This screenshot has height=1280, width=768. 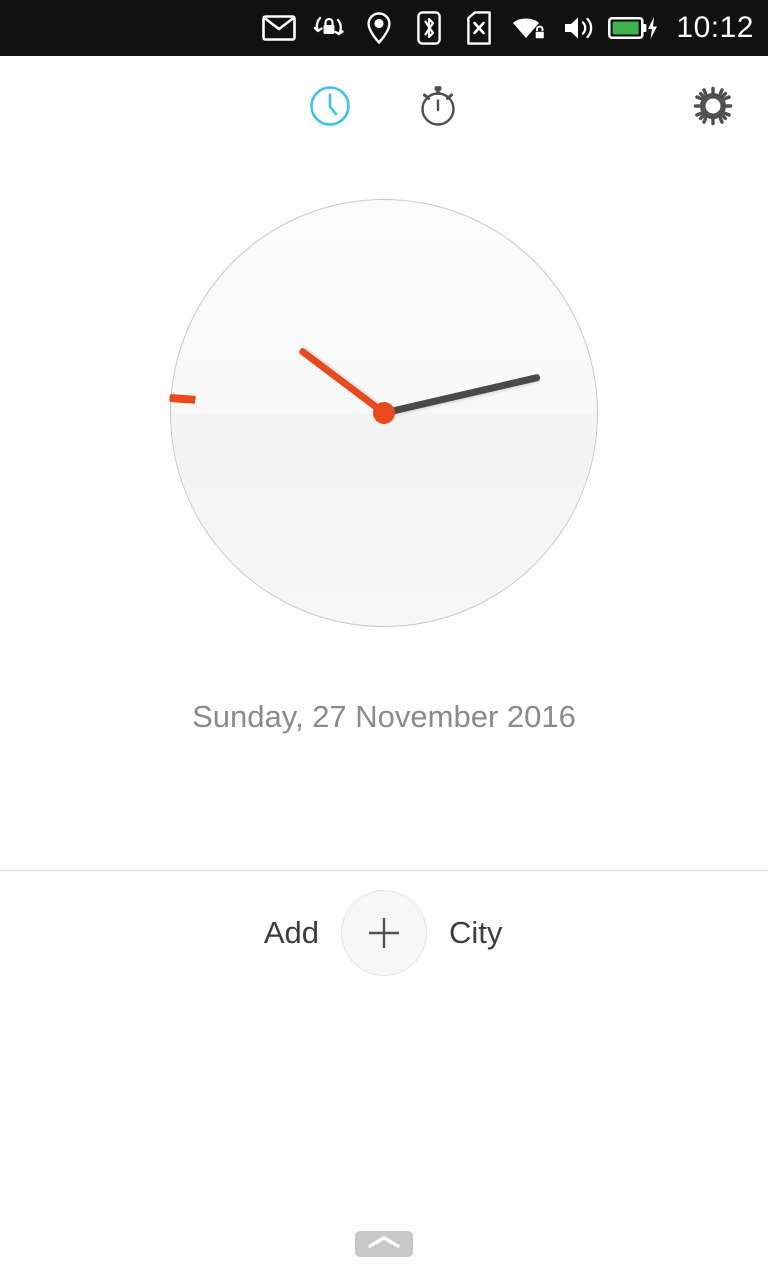 What do you see at coordinates (291, 932) in the screenshot?
I see `add-city-prefix-label: Add` at bounding box center [291, 932].